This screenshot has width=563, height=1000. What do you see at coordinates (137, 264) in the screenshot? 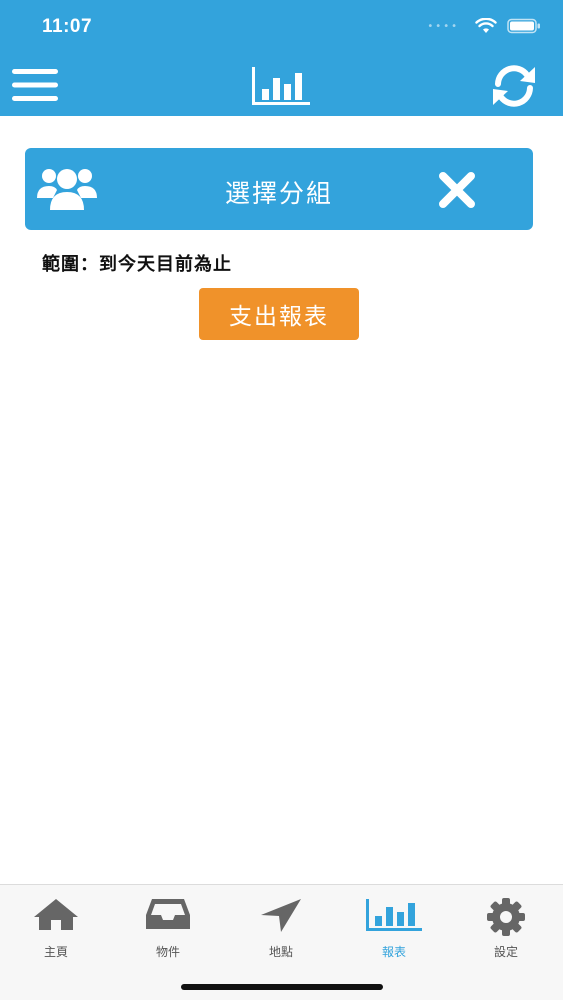
I see `range-text: 範圍：到今天目前為止` at bounding box center [137, 264].